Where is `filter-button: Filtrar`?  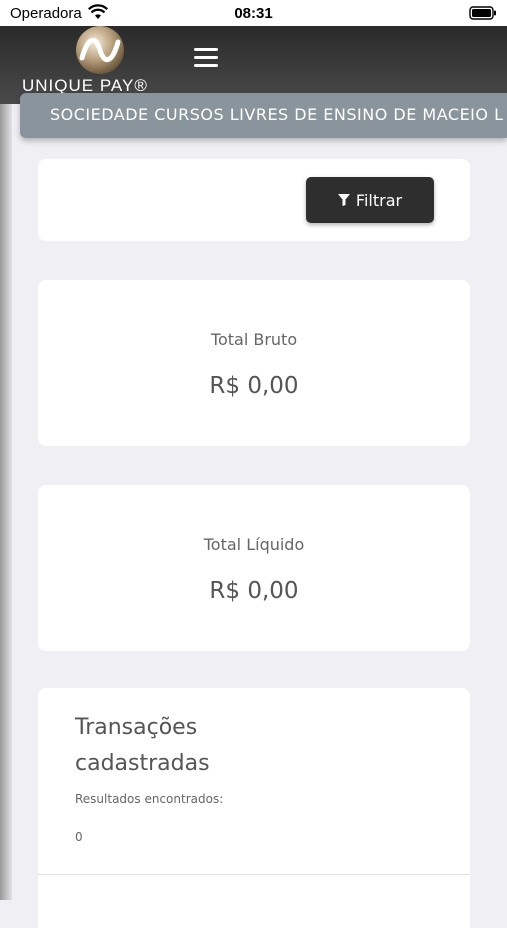
filter-button: Filtrar is located at coordinates (370, 200).